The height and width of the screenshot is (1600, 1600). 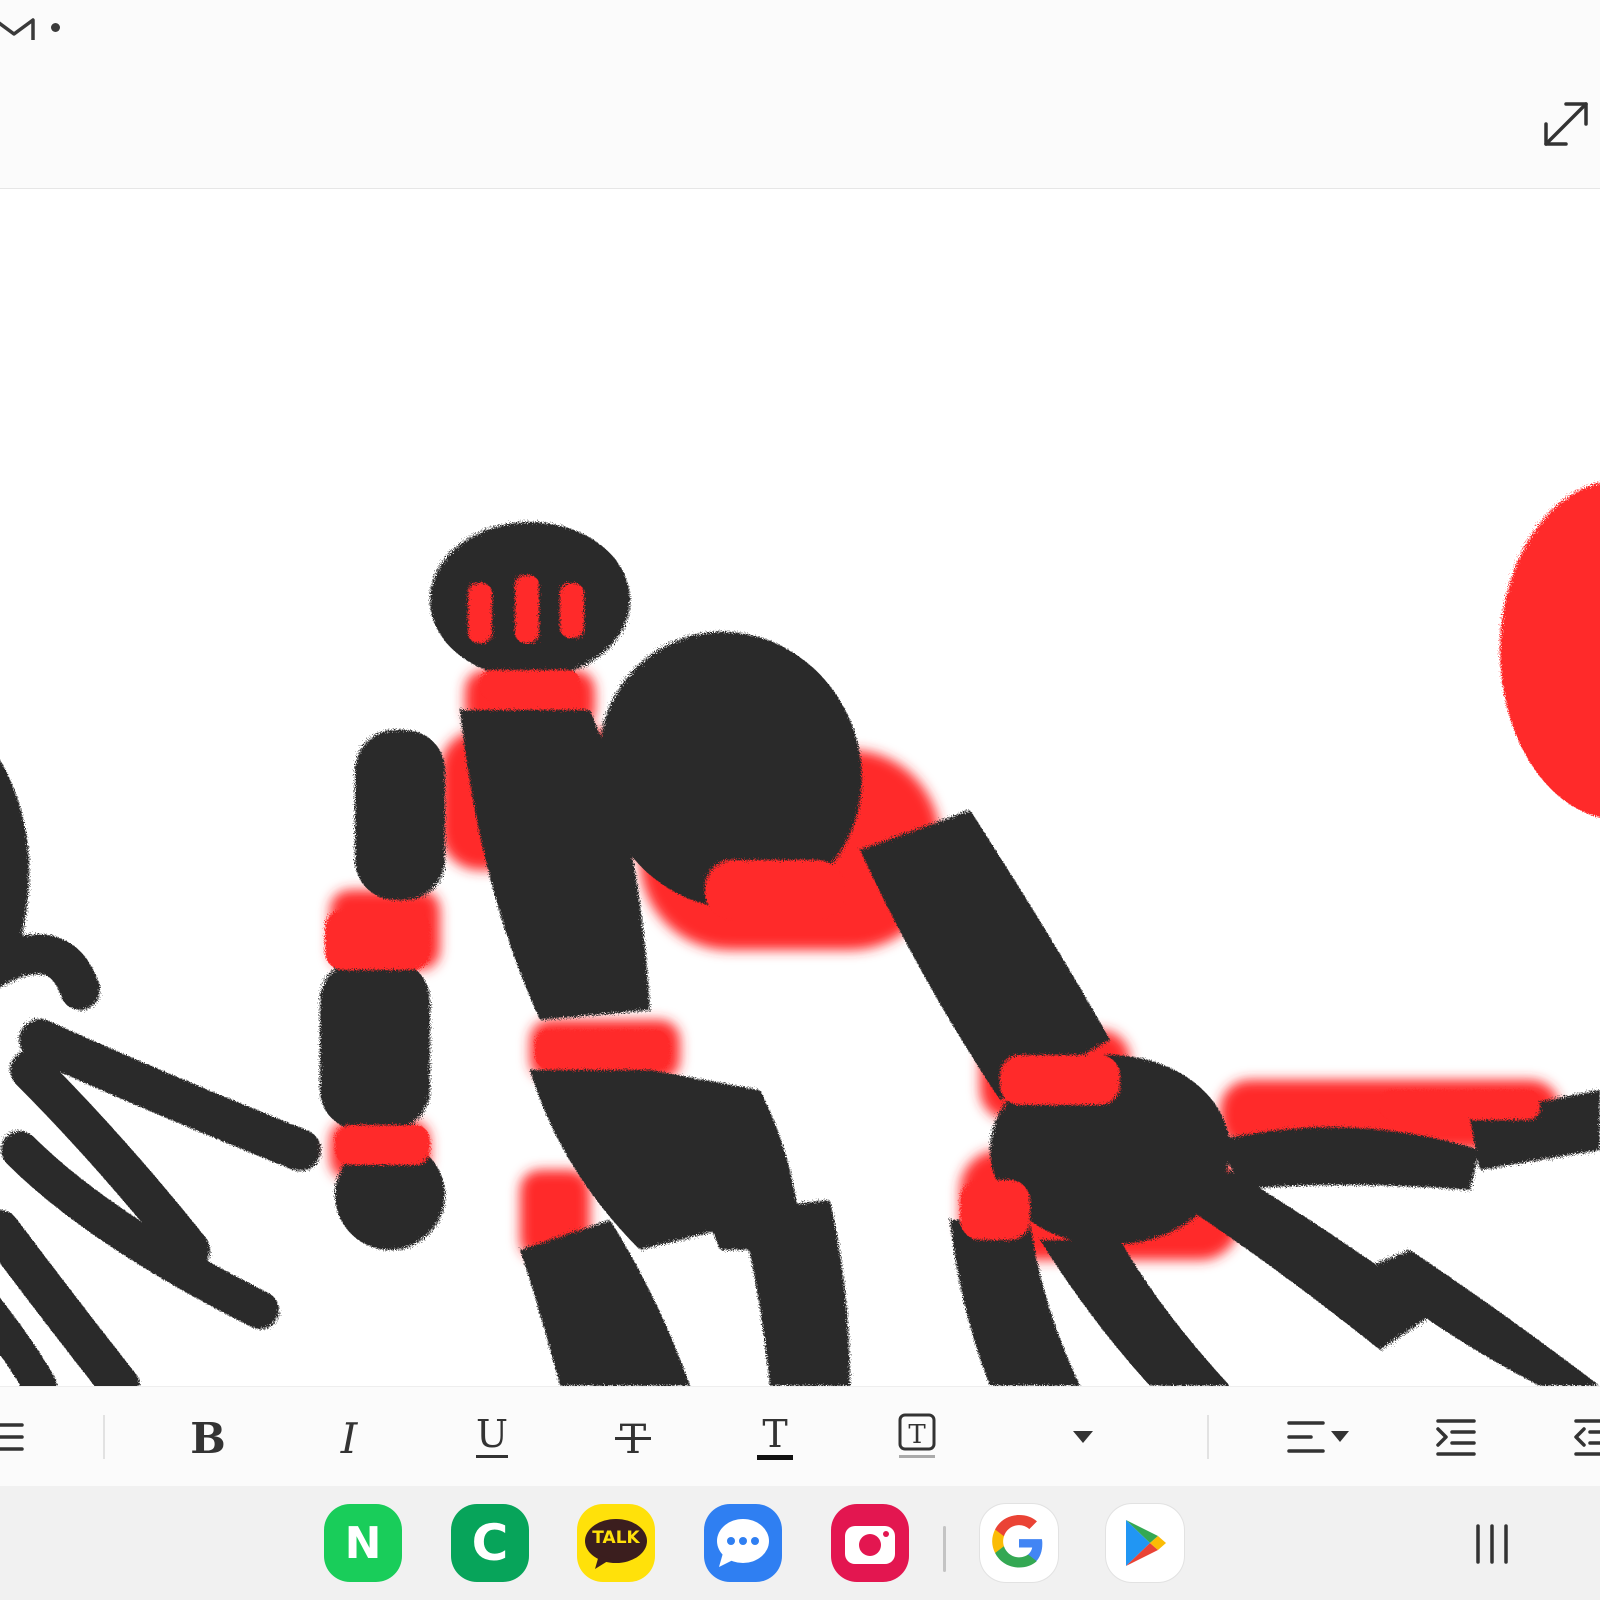 I want to click on list-icon, so click(x=20, y=1437).